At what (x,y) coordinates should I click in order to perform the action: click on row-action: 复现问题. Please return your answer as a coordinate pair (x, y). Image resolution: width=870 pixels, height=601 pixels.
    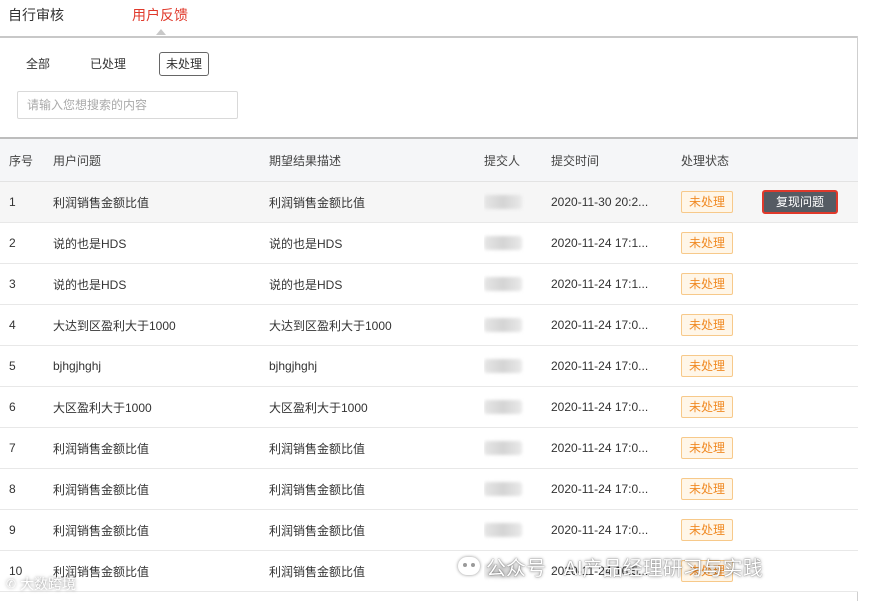
    Looking at the image, I should click on (807, 202).